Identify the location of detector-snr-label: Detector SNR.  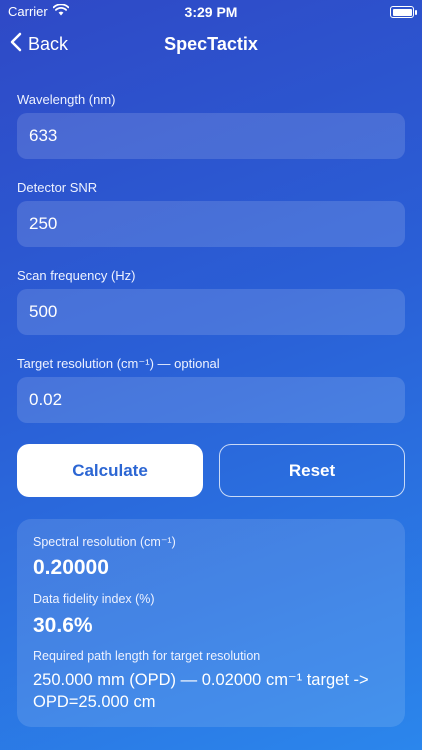
(57, 187).